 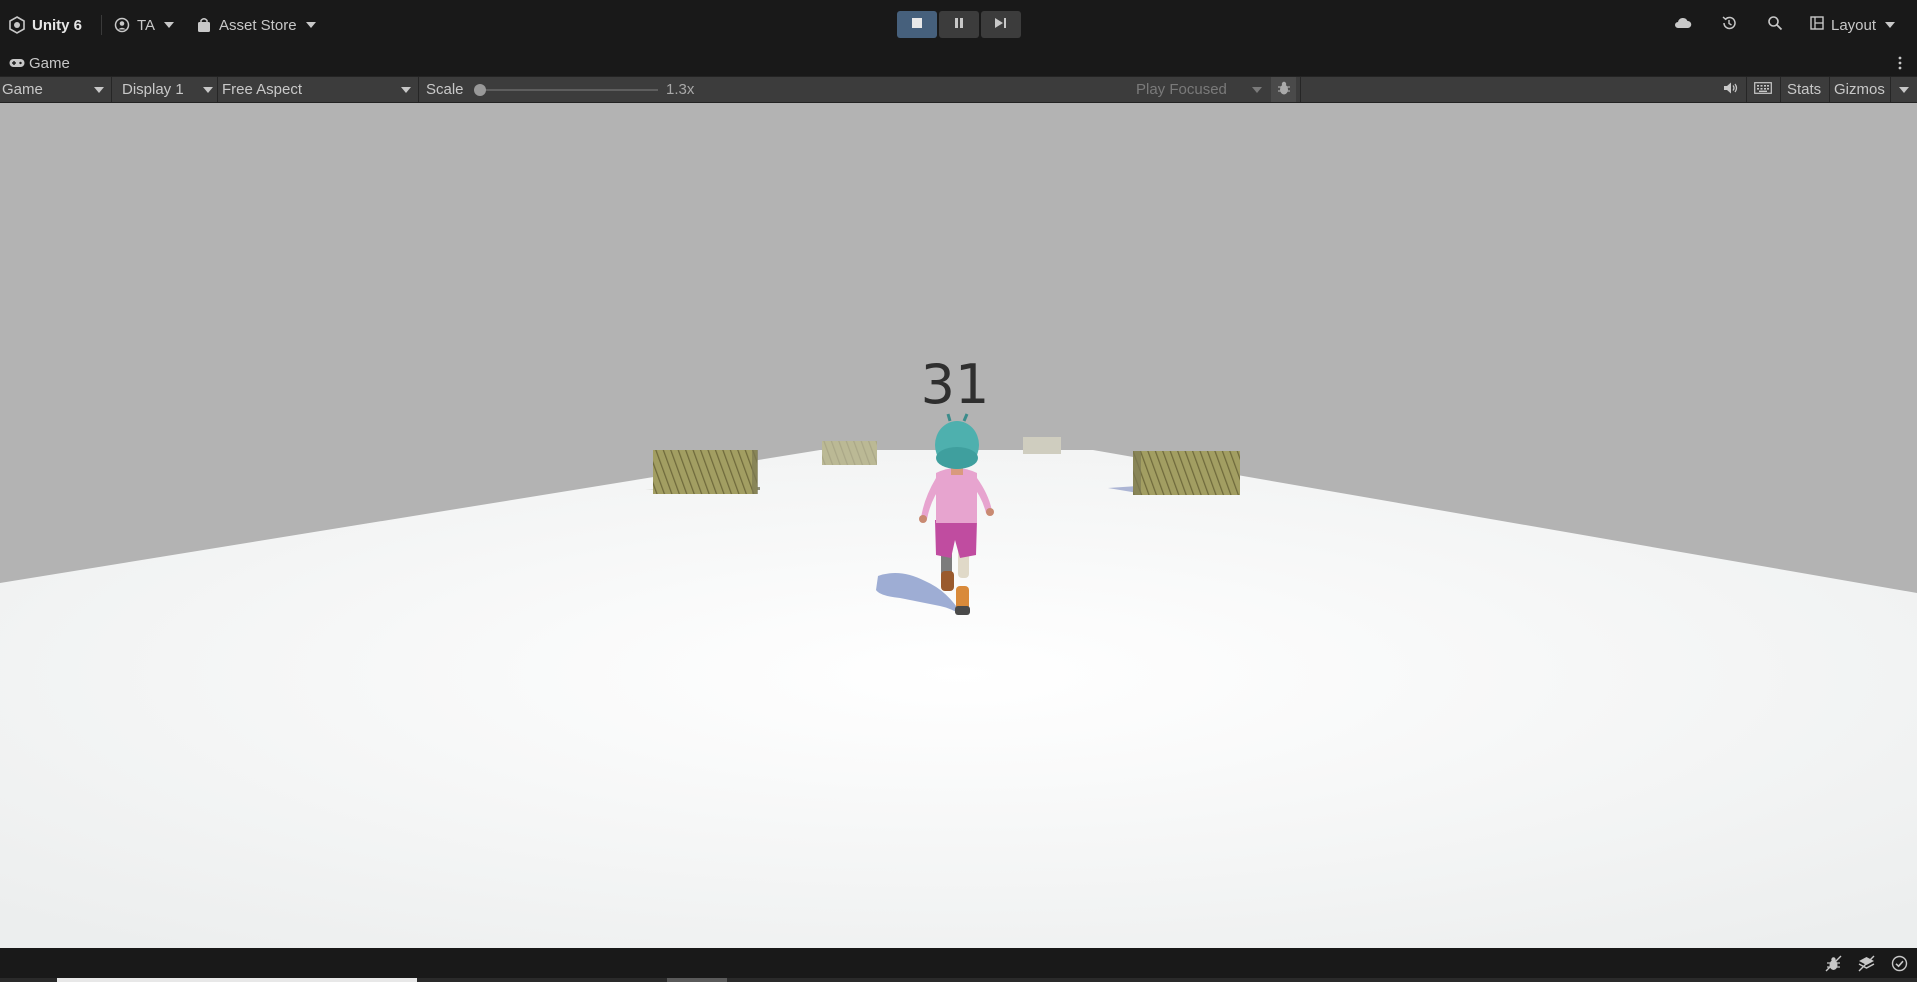 I want to click on layout-label: Layout, so click(x=1854, y=25).